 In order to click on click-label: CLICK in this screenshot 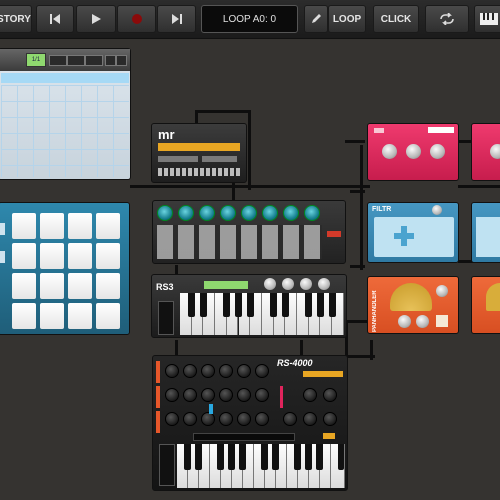, I will do `click(396, 19)`.